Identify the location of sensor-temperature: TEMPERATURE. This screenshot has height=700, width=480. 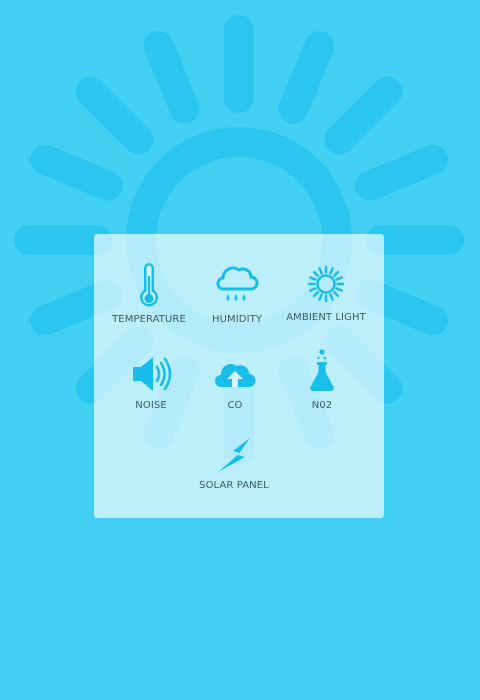
(149, 293).